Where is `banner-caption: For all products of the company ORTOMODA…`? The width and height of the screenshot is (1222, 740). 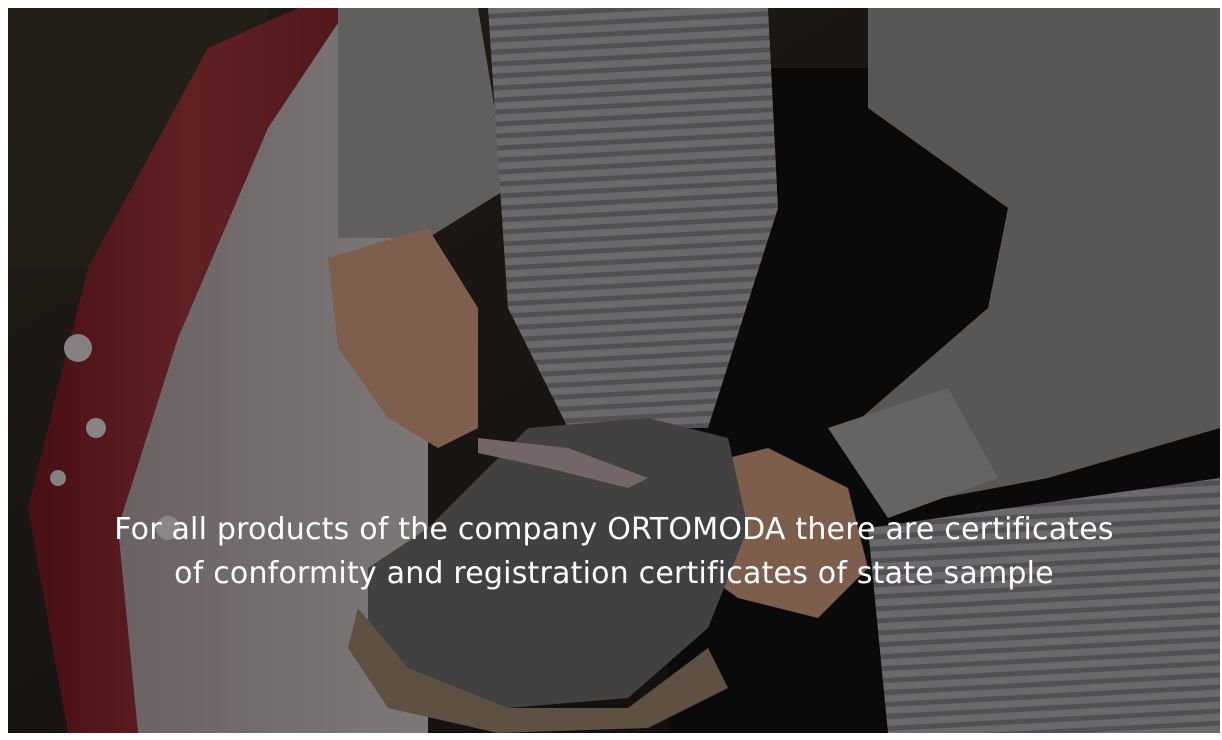
banner-caption: For all products of the company ORTOMODA… is located at coordinates (614, 552).